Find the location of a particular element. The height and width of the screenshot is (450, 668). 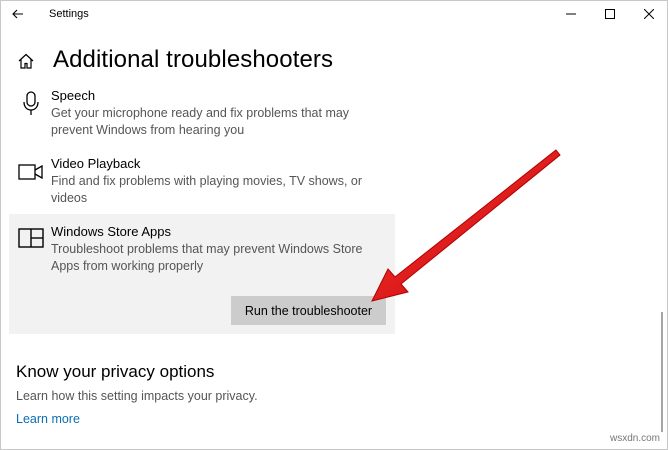

close-button is located at coordinates (648, 14).